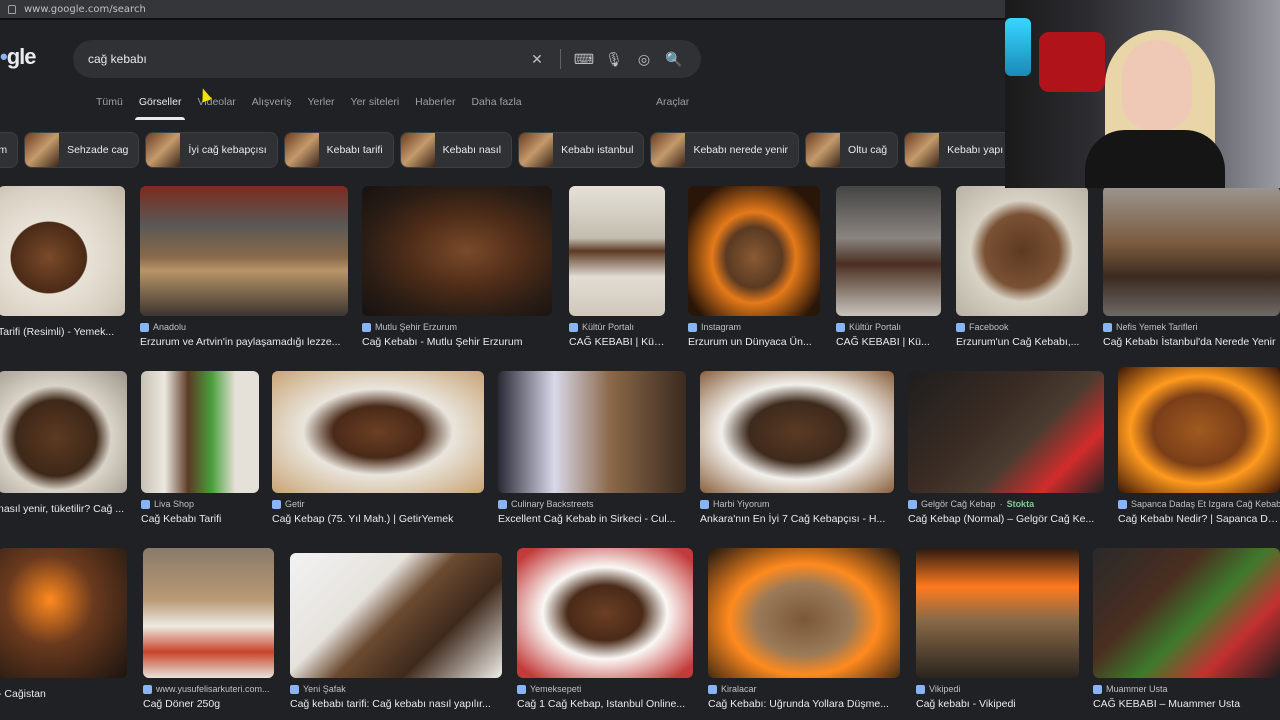 Image resolution: width=1280 pixels, height=720 pixels. What do you see at coordinates (9, 150) in the screenshot?
I see `chip: rum` at bounding box center [9, 150].